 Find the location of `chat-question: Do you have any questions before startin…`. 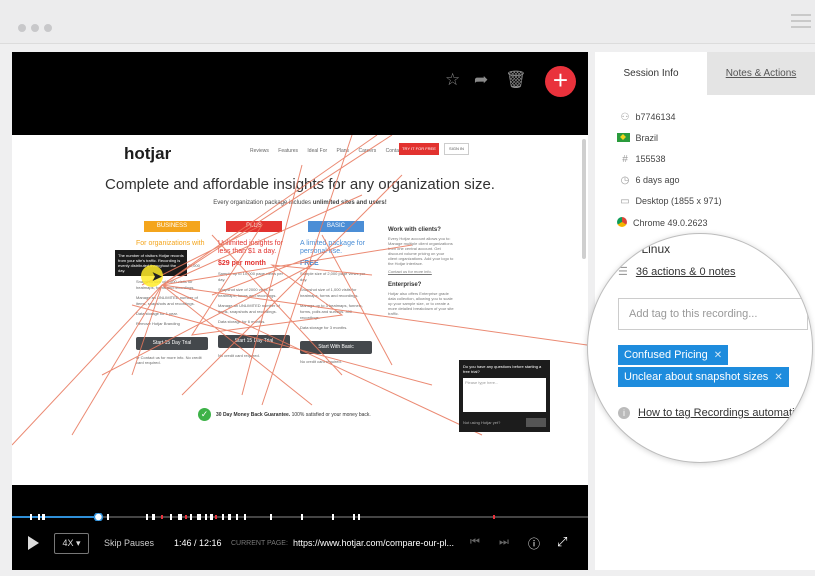

chat-question: Do you have any questions before startin… is located at coordinates (502, 369).